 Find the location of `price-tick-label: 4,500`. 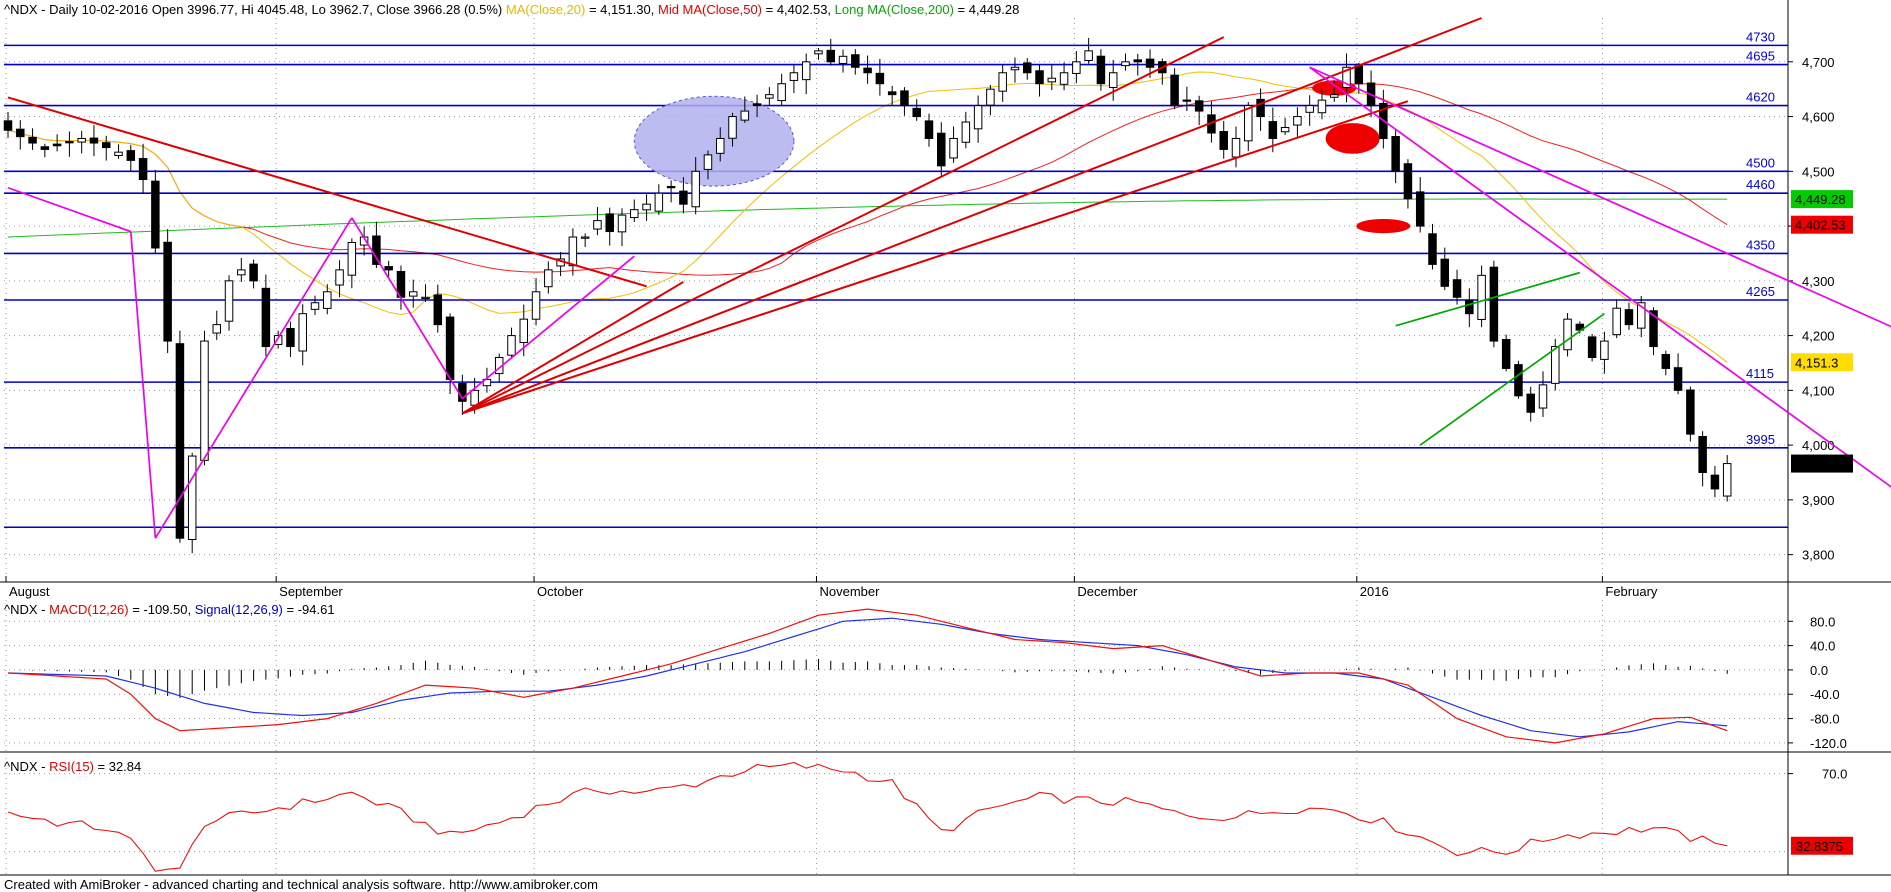

price-tick-label: 4,500 is located at coordinates (1818, 171).